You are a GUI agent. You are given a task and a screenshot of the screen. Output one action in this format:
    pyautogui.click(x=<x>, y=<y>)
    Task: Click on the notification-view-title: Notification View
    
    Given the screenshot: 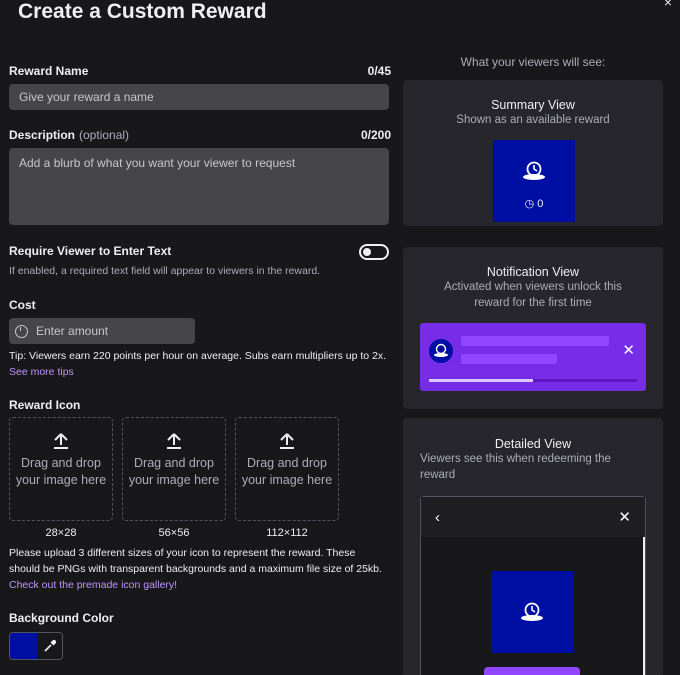 What is the action you would take?
    pyautogui.click(x=533, y=272)
    